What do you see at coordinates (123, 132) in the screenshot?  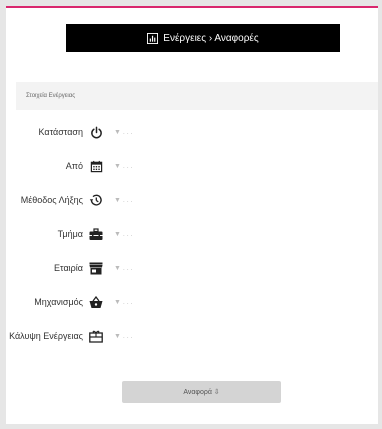 I see `status-select: ▼ . . .` at bounding box center [123, 132].